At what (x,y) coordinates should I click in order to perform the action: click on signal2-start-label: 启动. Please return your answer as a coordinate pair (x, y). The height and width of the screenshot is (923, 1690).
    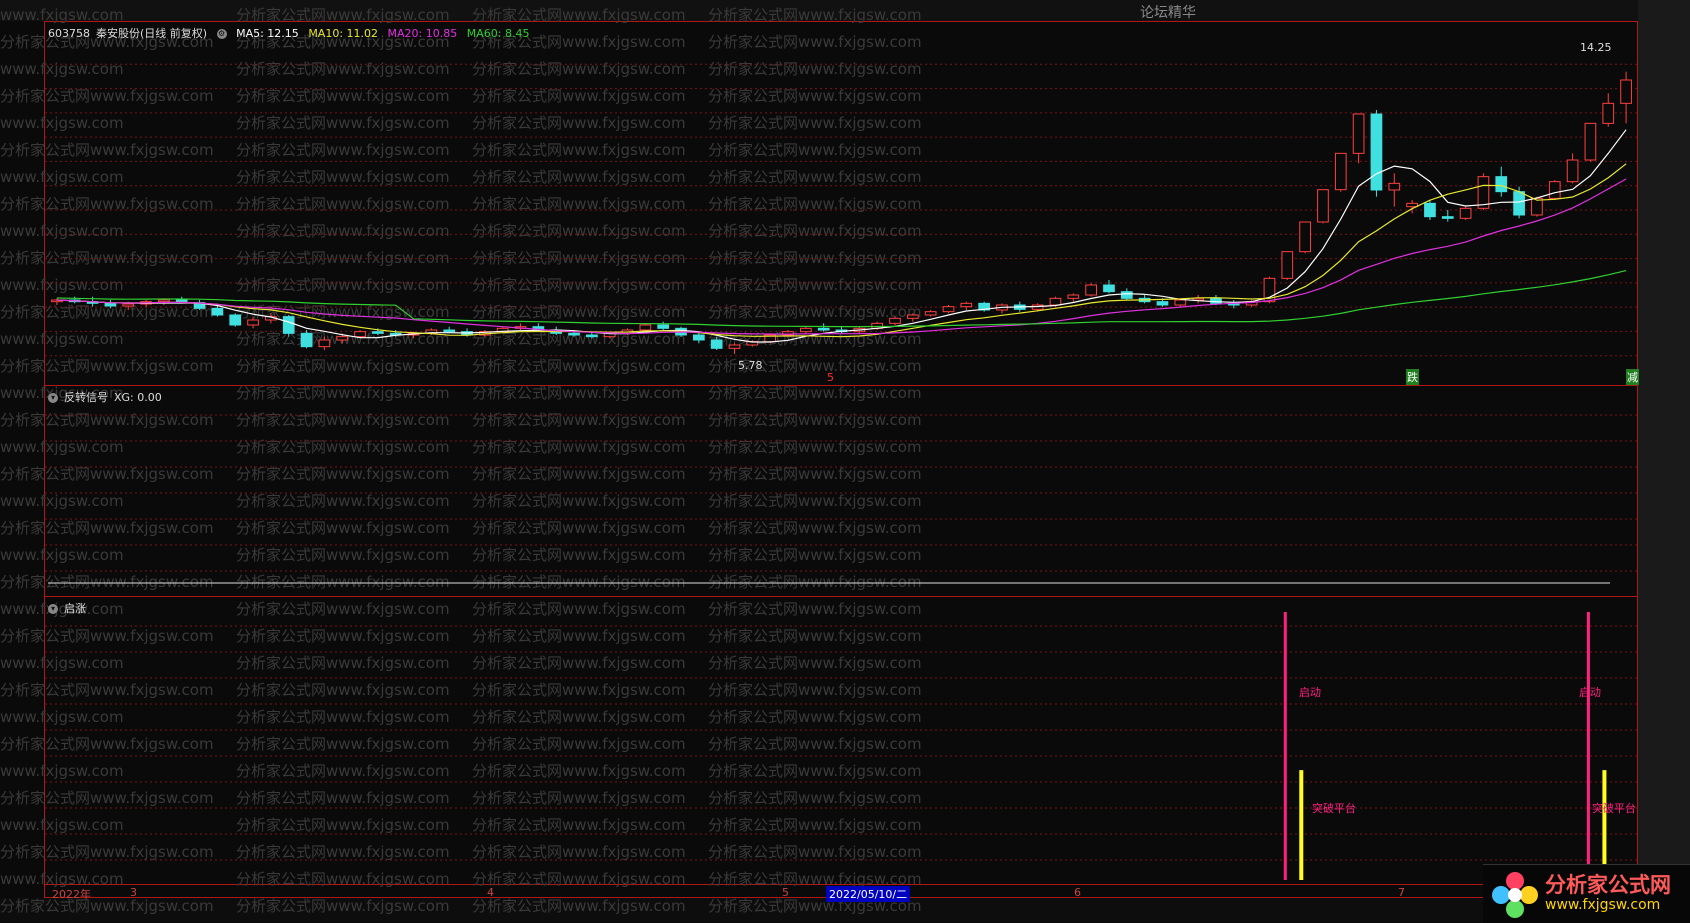
    Looking at the image, I should click on (1590, 692).